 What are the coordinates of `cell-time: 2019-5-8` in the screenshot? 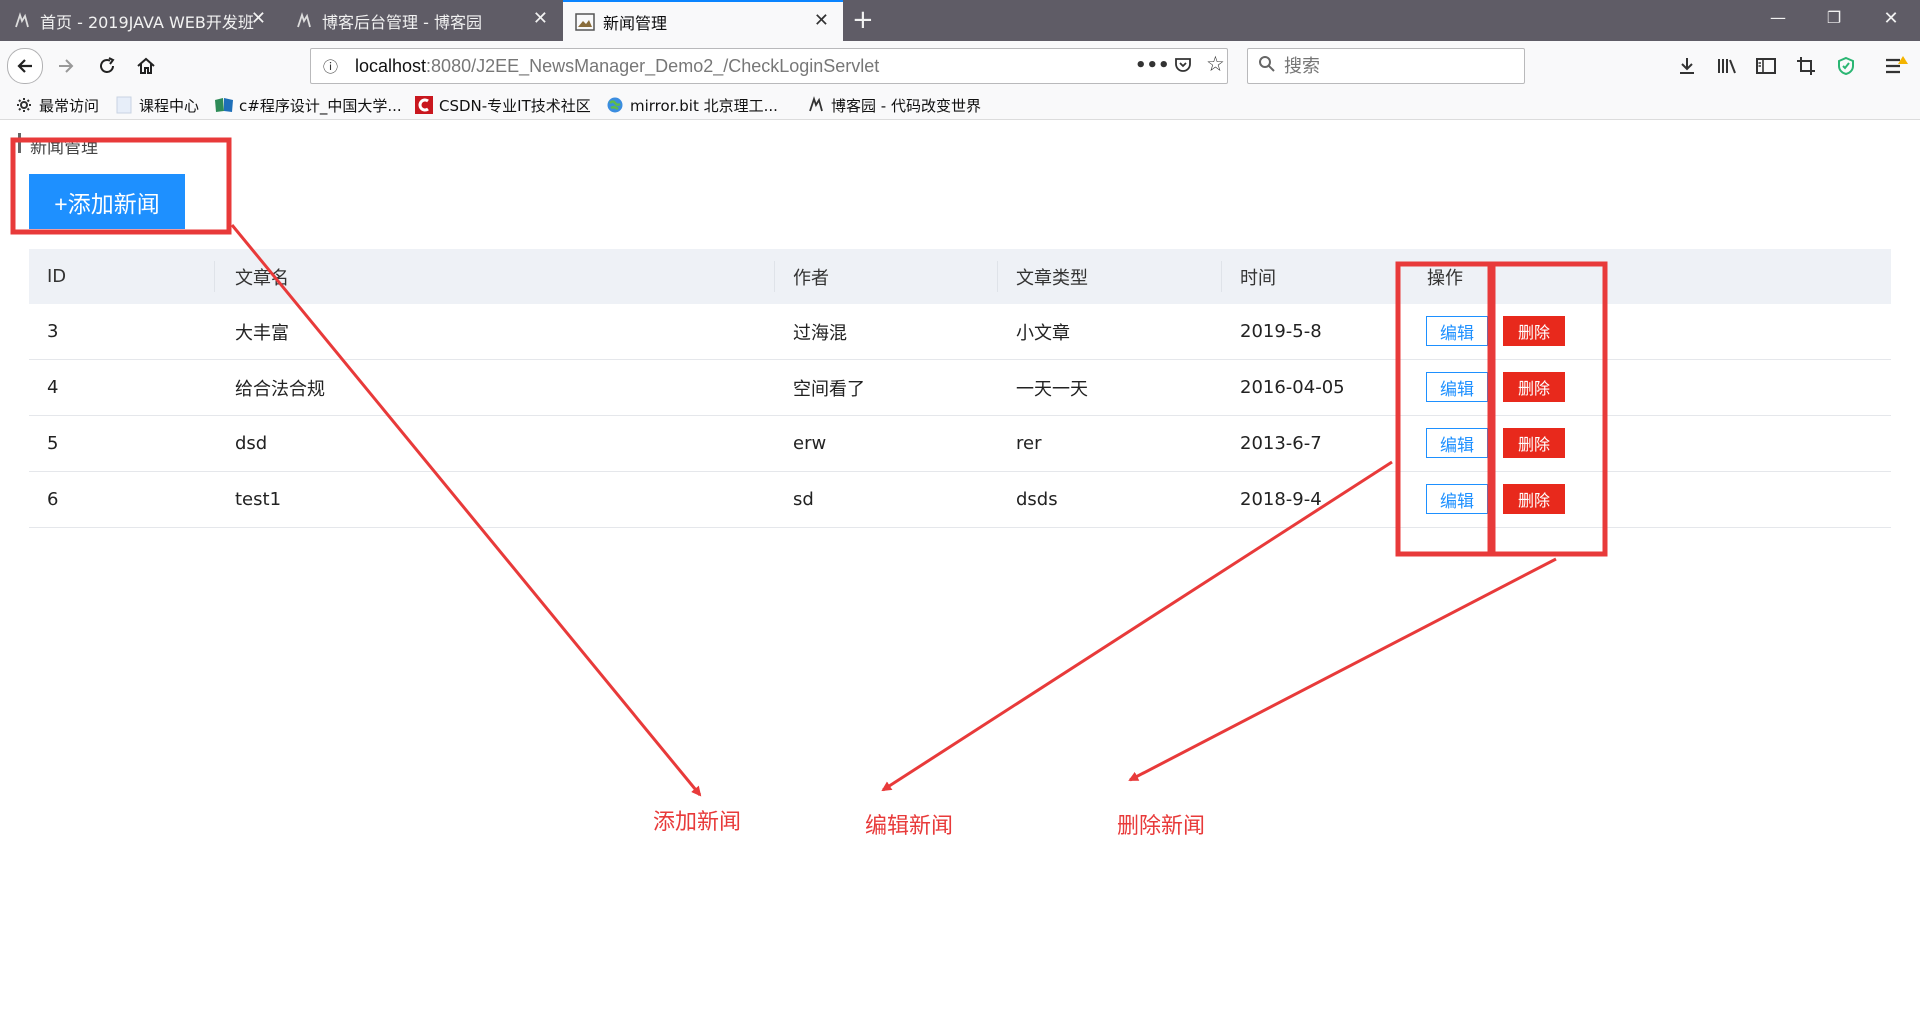 It's located at (1281, 331).